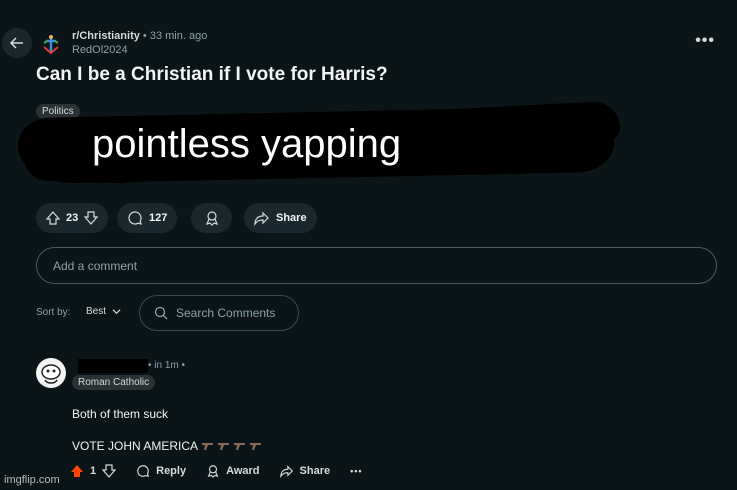 The width and height of the screenshot is (737, 490). What do you see at coordinates (116, 312) in the screenshot?
I see `chevron-down-icon` at bounding box center [116, 312].